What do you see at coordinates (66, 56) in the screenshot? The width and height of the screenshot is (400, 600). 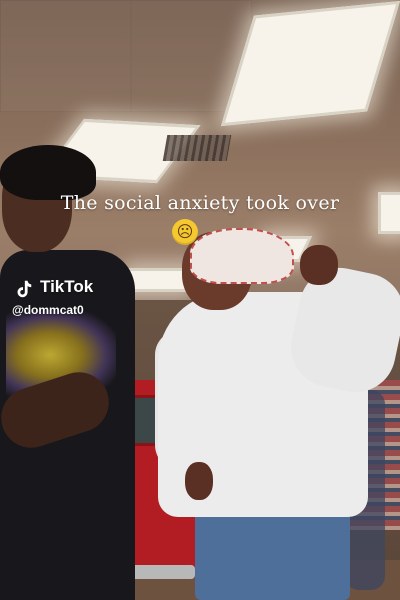 I see `ceiling-panel` at bounding box center [66, 56].